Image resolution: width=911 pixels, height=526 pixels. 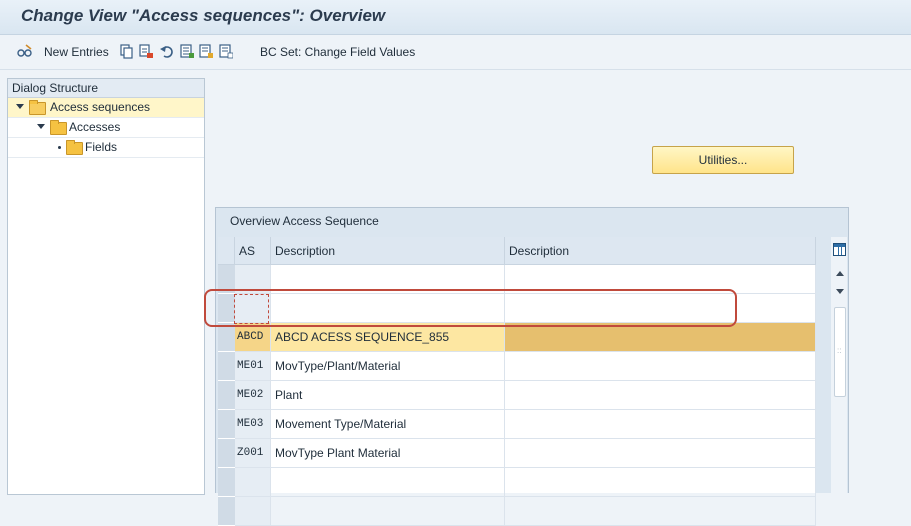 What do you see at coordinates (840, 352) in the screenshot?
I see `scrollbar-thumb` at bounding box center [840, 352].